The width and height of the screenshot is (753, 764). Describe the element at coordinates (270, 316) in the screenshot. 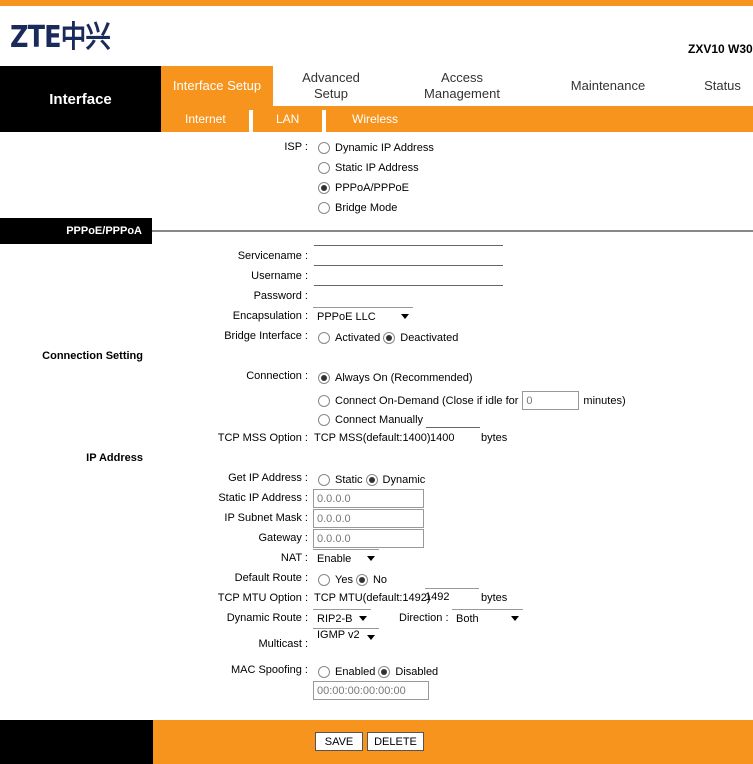

I see `encapsulation-label: Encapsulation :` at that location.